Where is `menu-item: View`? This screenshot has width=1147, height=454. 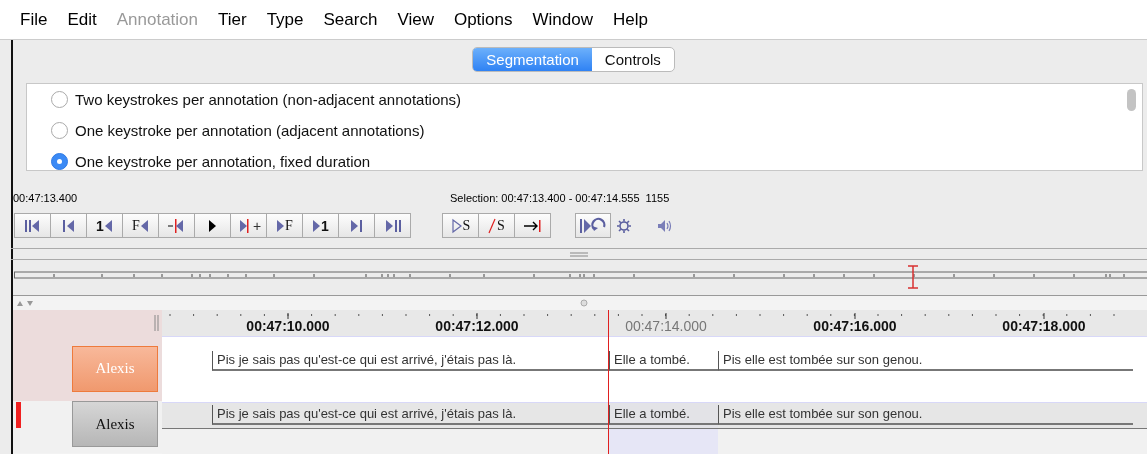 menu-item: View is located at coordinates (415, 19).